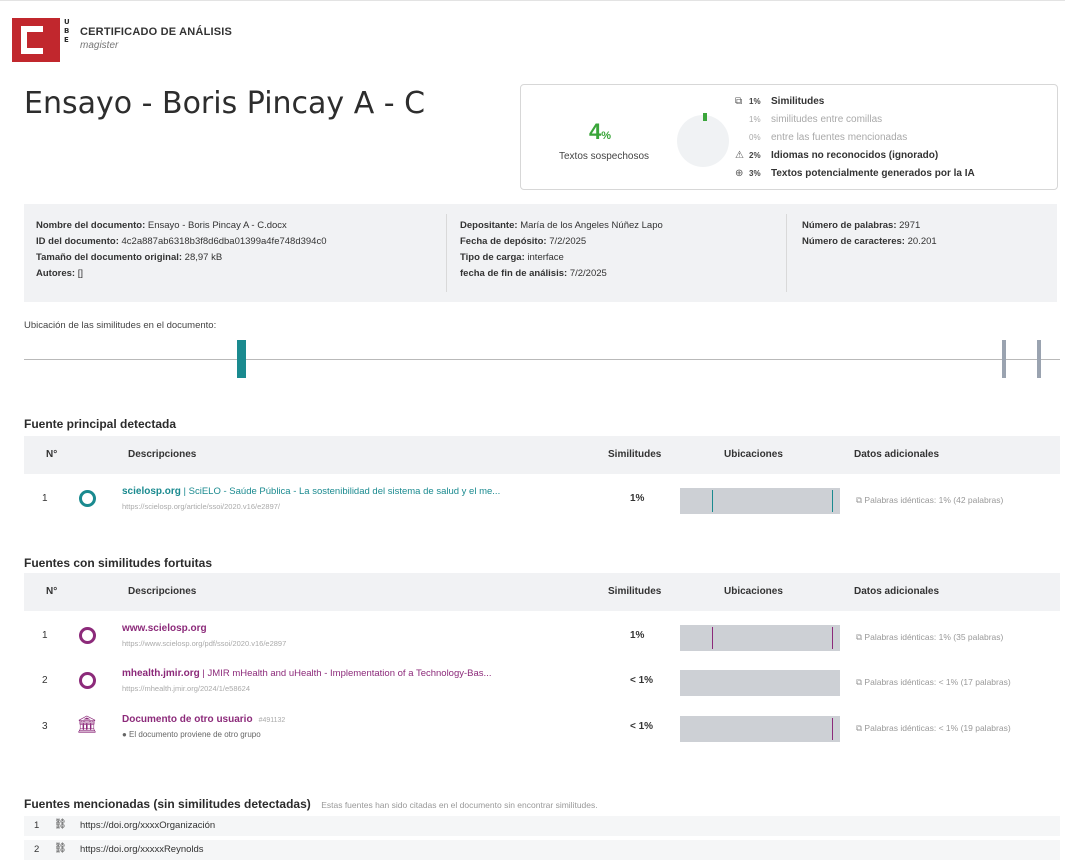 The height and width of the screenshot is (865, 1065). I want to click on metadata-field: Número de palabras: 2971, so click(869, 226).